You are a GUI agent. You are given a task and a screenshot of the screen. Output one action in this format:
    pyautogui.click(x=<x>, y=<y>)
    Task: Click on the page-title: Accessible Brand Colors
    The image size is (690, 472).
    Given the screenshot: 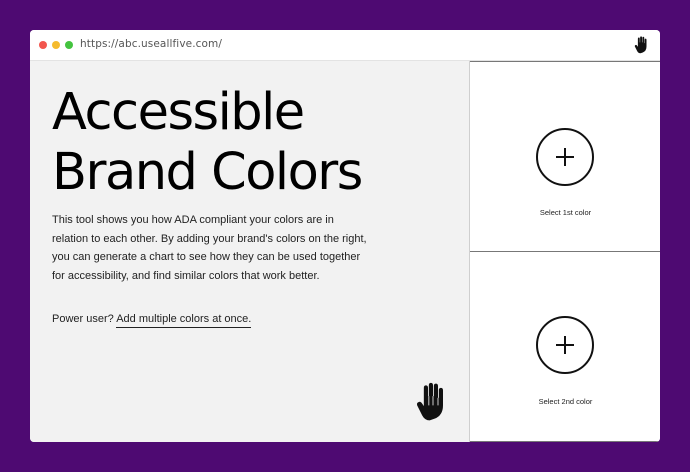 What is the action you would take?
    pyautogui.click(x=207, y=143)
    